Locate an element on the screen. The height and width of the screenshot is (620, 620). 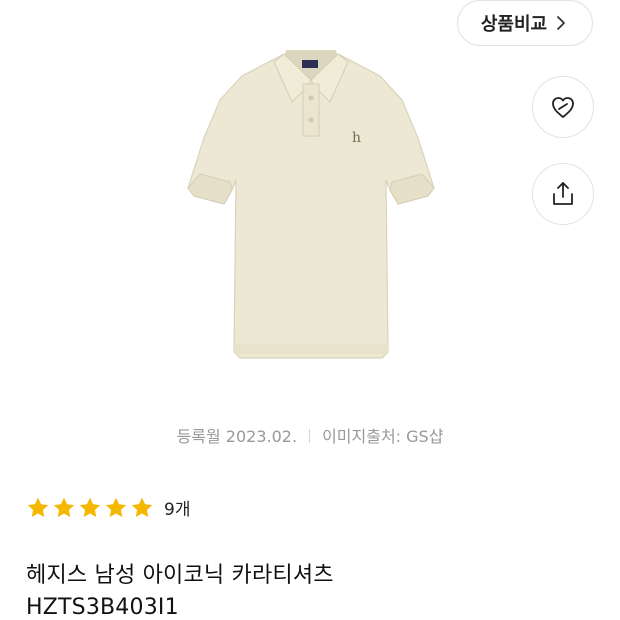
product-model-code: HZTS3B403I1 is located at coordinates (102, 607).